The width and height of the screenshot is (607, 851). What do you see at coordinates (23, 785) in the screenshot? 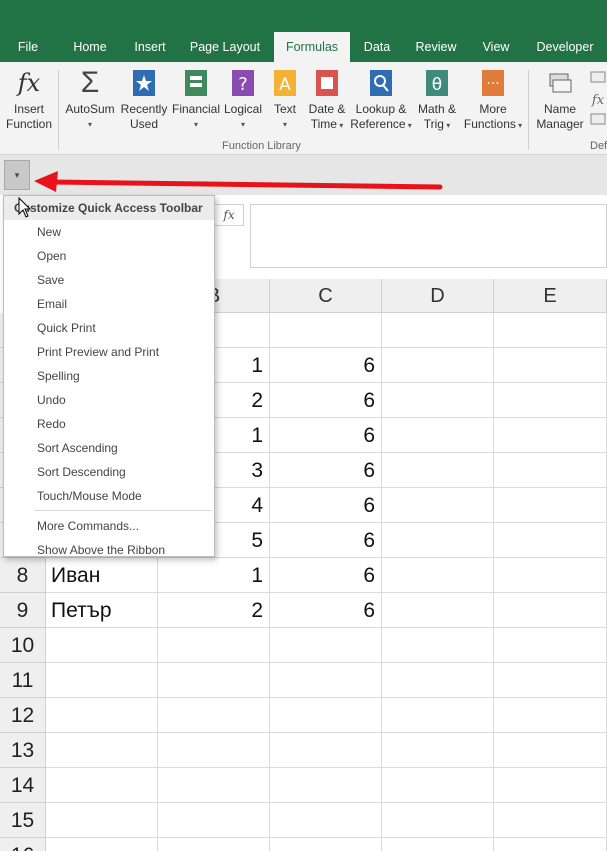
I see `row-header: 14` at bounding box center [23, 785].